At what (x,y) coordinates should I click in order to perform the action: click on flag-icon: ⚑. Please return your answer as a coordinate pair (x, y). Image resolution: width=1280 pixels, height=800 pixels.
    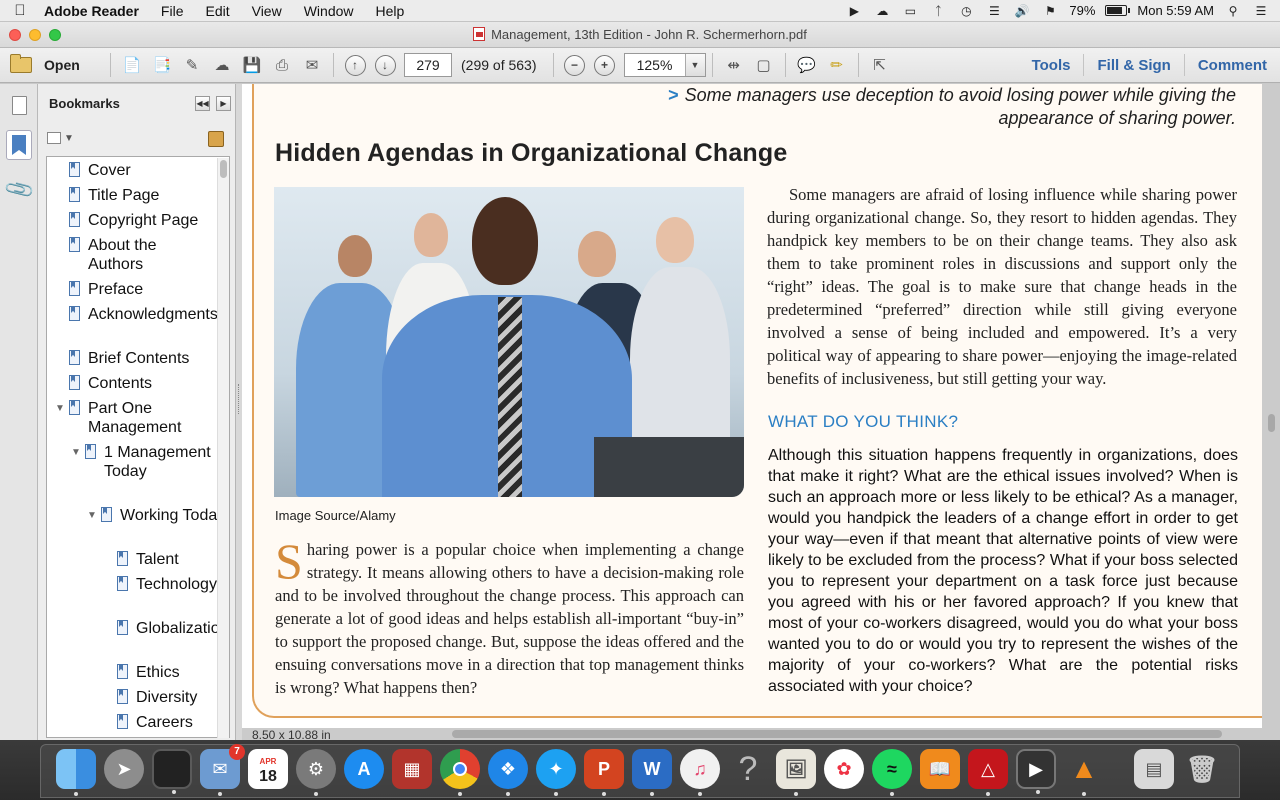
    Looking at the image, I should click on (1050, 11).